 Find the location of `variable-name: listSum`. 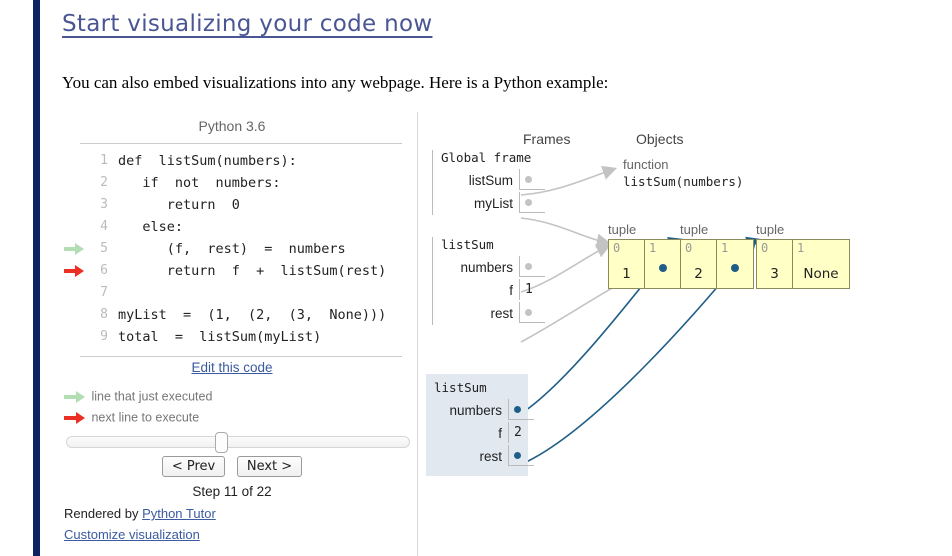

variable-name: listSum is located at coordinates (490, 180).